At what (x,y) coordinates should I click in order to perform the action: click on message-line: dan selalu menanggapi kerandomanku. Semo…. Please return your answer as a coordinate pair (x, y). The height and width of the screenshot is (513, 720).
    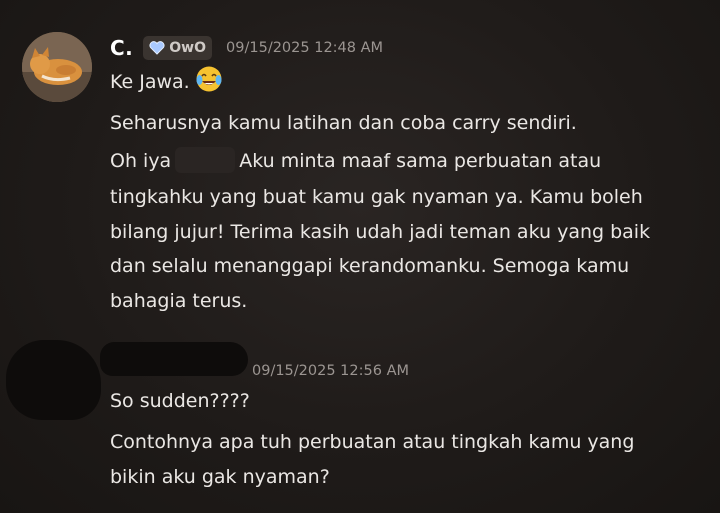
    Looking at the image, I should click on (370, 266).